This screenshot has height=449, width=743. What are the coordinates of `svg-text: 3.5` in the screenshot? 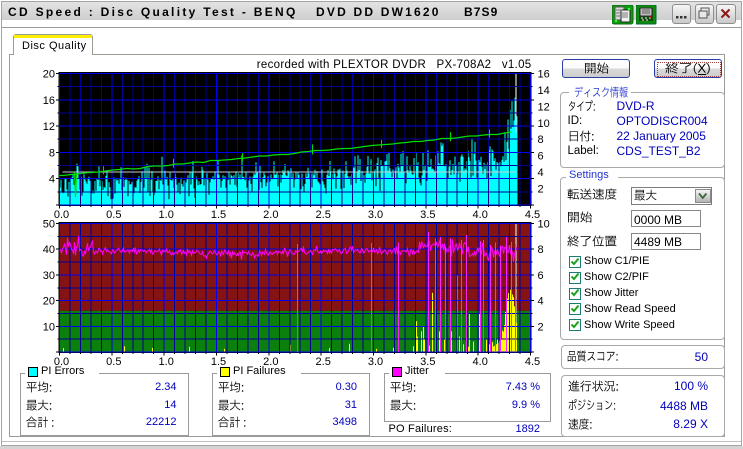 It's located at (427, 215).